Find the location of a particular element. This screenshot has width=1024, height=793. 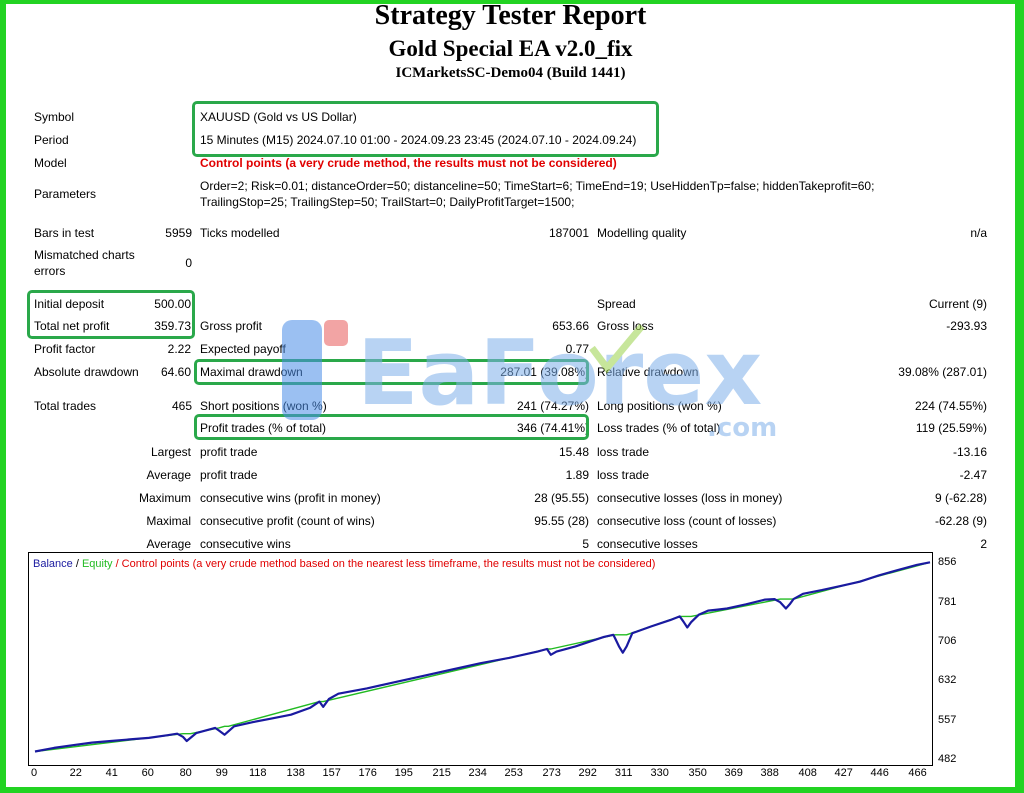

symbol-period-highlight is located at coordinates (425, 129).